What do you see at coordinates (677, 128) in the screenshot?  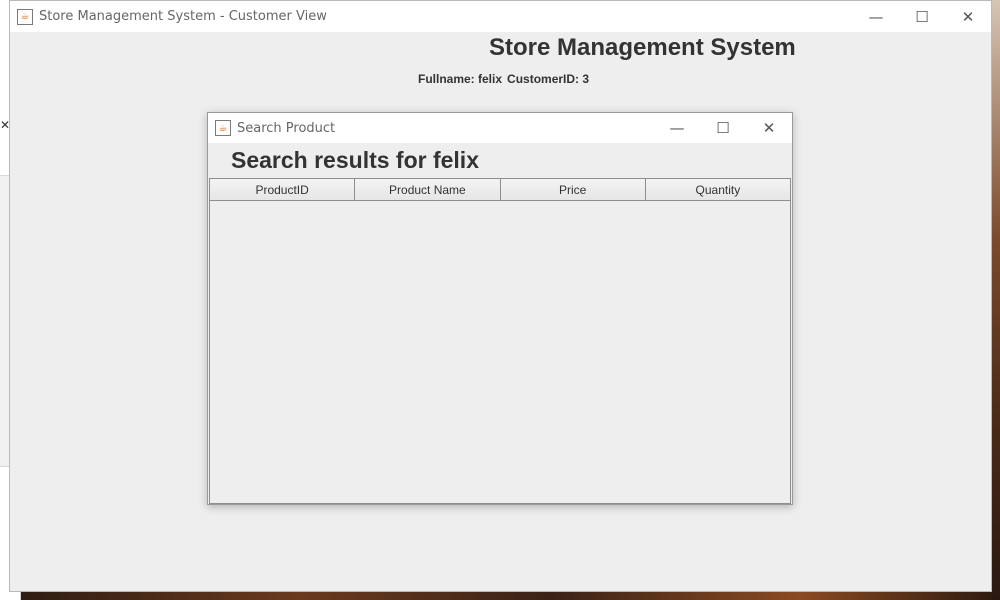 I see `dialog-minimize-button: —` at bounding box center [677, 128].